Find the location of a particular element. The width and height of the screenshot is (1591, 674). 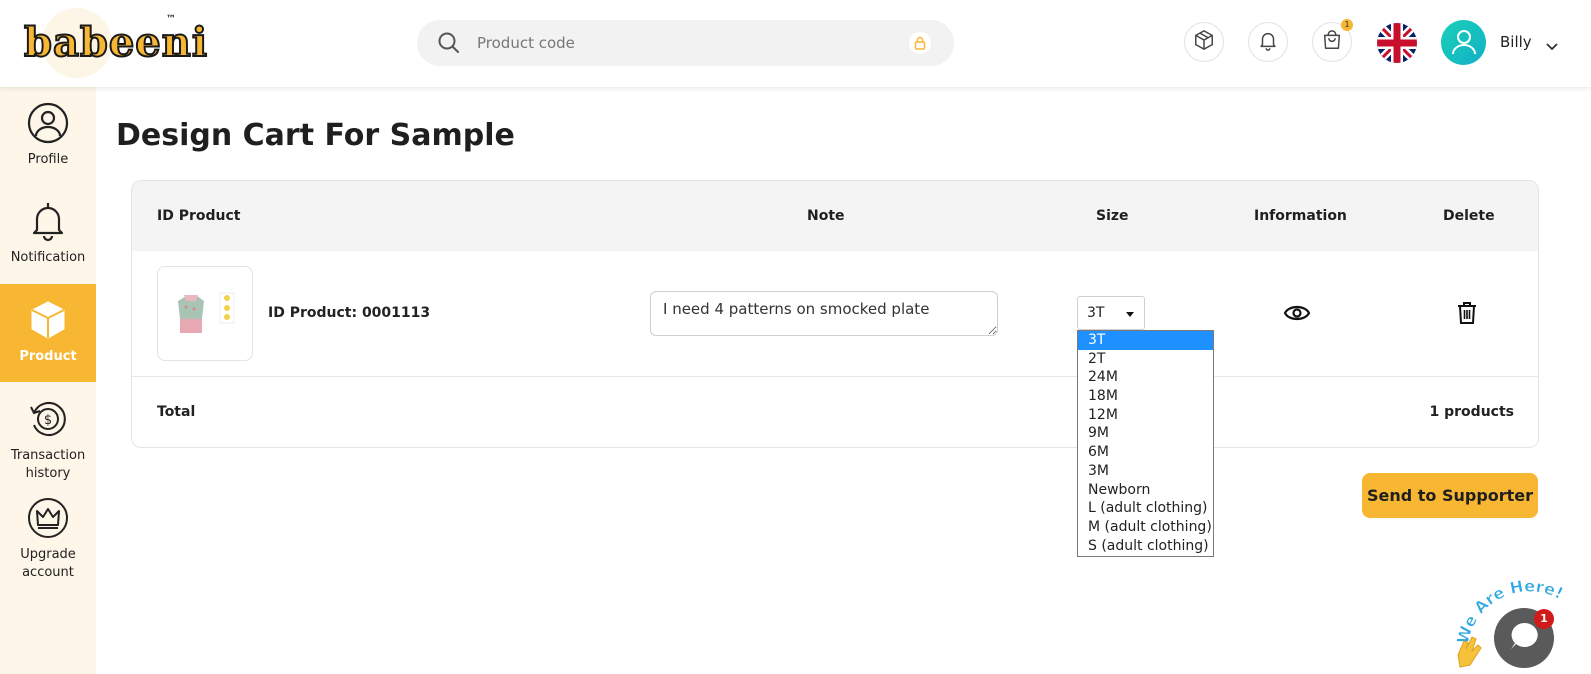

size-select: 3T is located at coordinates (1111, 313).